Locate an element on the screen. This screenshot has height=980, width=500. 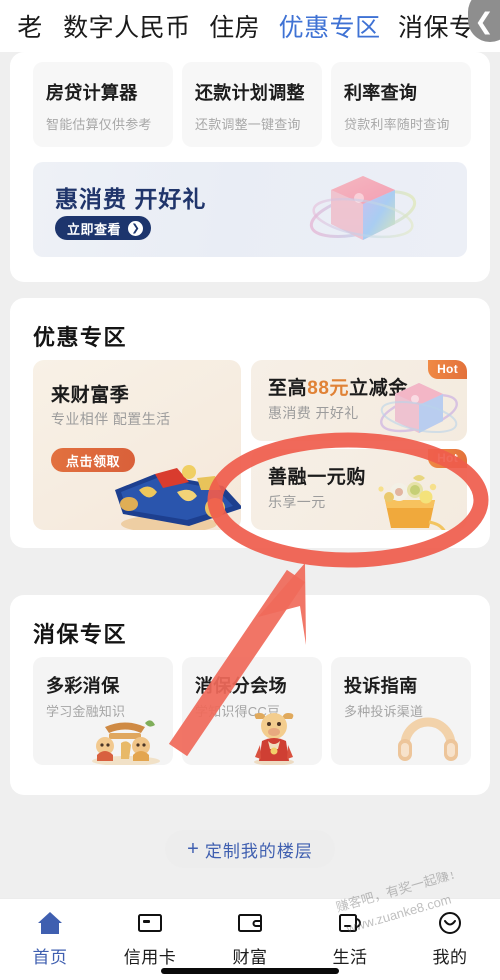
card-title: 消保分会场 is located at coordinates (241, 686).